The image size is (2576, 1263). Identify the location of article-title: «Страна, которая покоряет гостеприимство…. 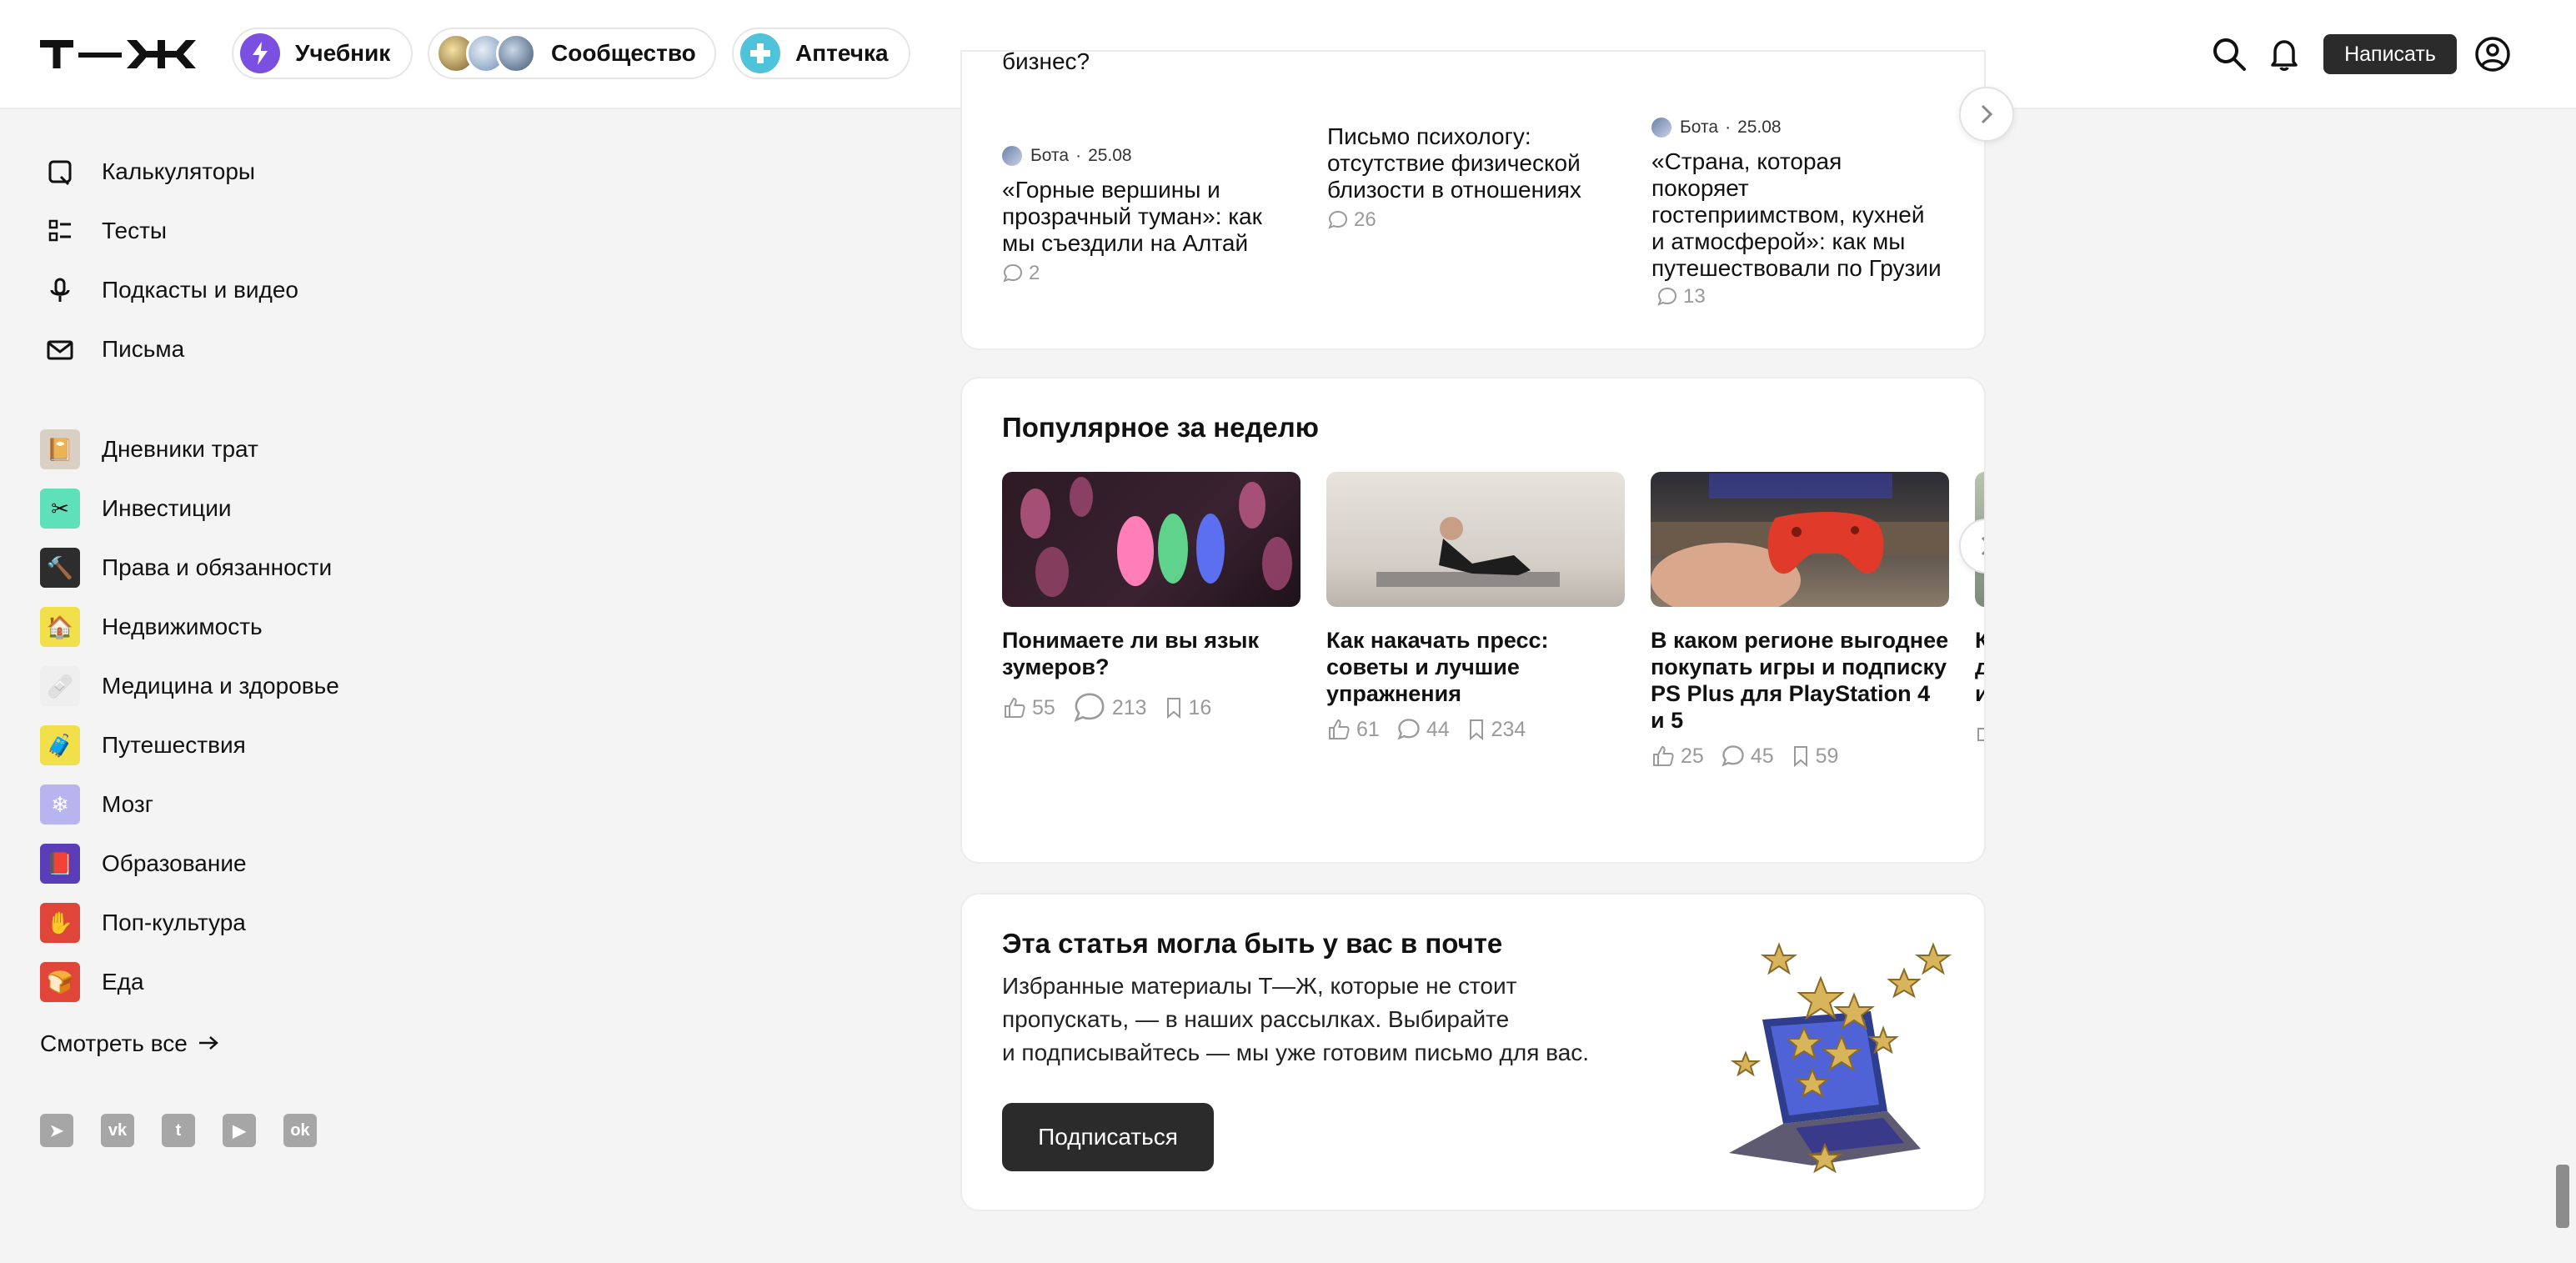
(1797, 229).